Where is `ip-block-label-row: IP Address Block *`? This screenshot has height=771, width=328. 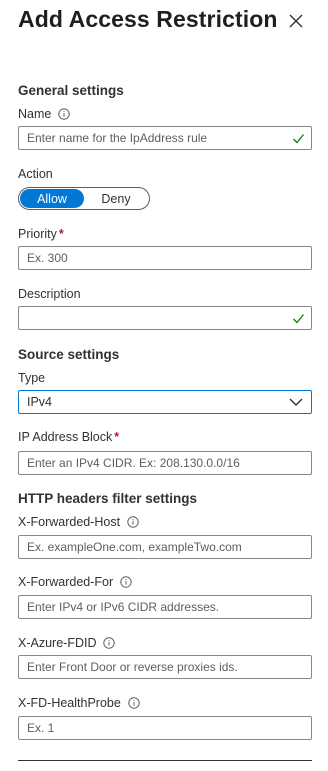 ip-block-label-row: IP Address Block * is located at coordinates (68, 437).